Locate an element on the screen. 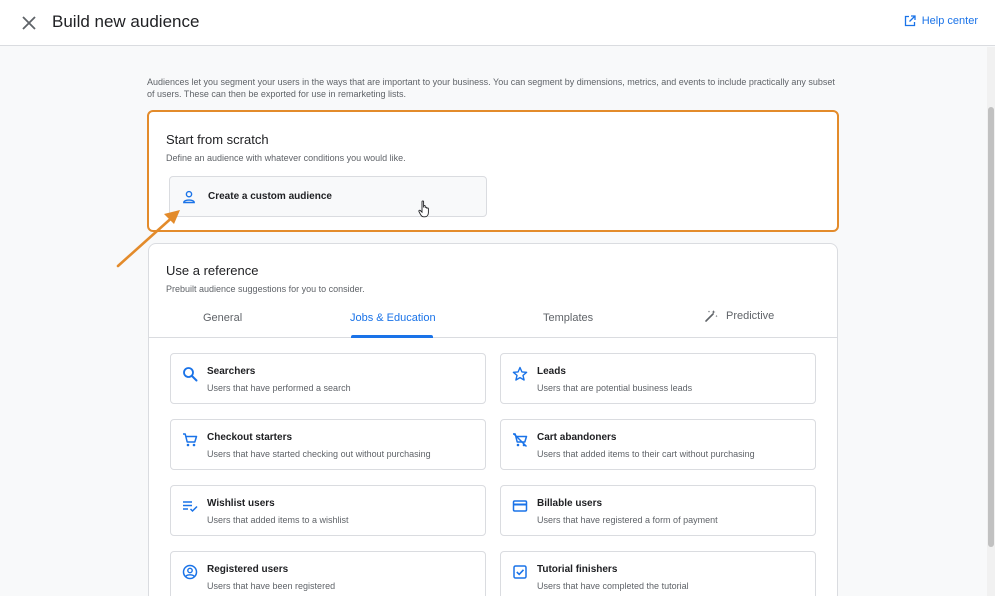 The height and width of the screenshot is (596, 995). page-title: Build new audience is located at coordinates (126, 21).